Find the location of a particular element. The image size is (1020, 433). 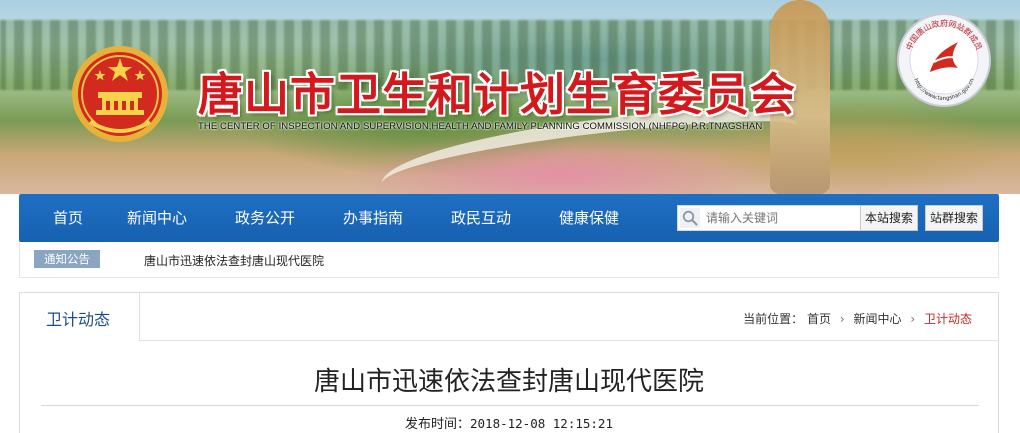

notice-bar: 通知公告 唐山市迅速依法查封唐山现代医院 is located at coordinates (509, 260).